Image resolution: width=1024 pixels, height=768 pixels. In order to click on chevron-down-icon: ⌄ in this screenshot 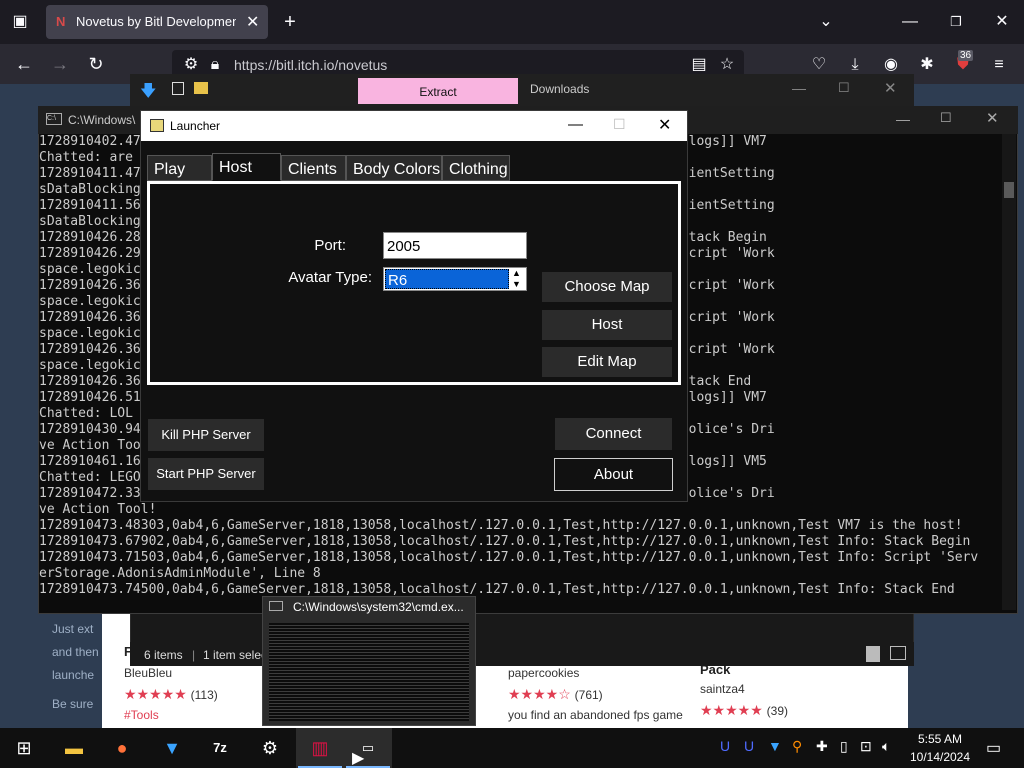, I will do `click(826, 22)`.